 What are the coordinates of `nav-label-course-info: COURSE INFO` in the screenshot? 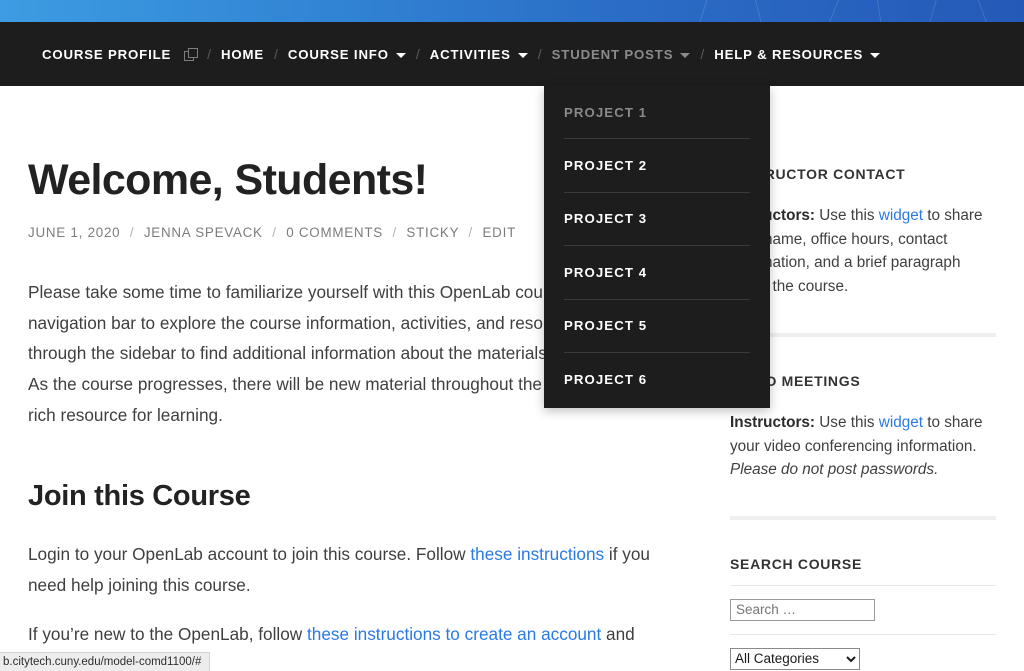 It's located at (338, 54).